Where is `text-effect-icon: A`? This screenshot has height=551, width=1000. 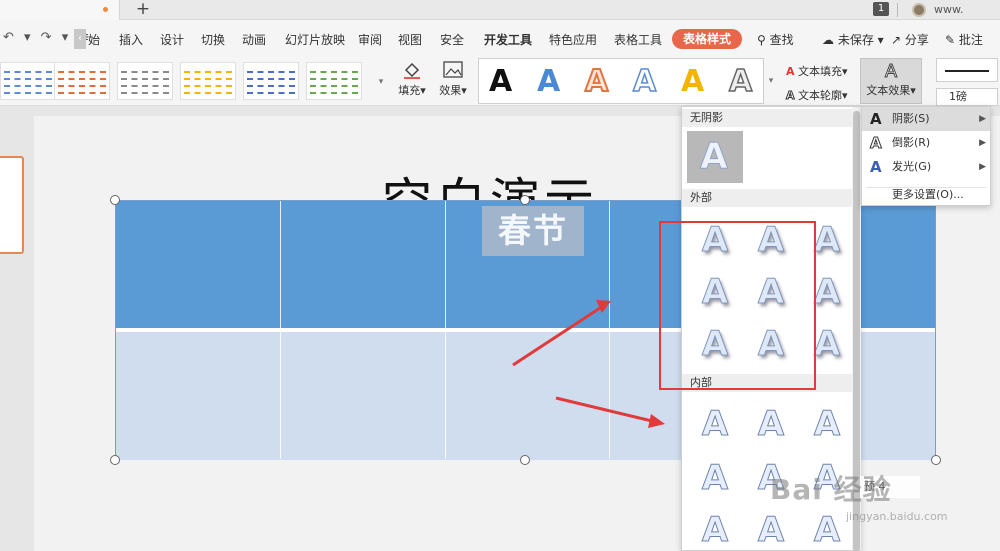
text-effect-icon: A is located at coordinates (891, 72).